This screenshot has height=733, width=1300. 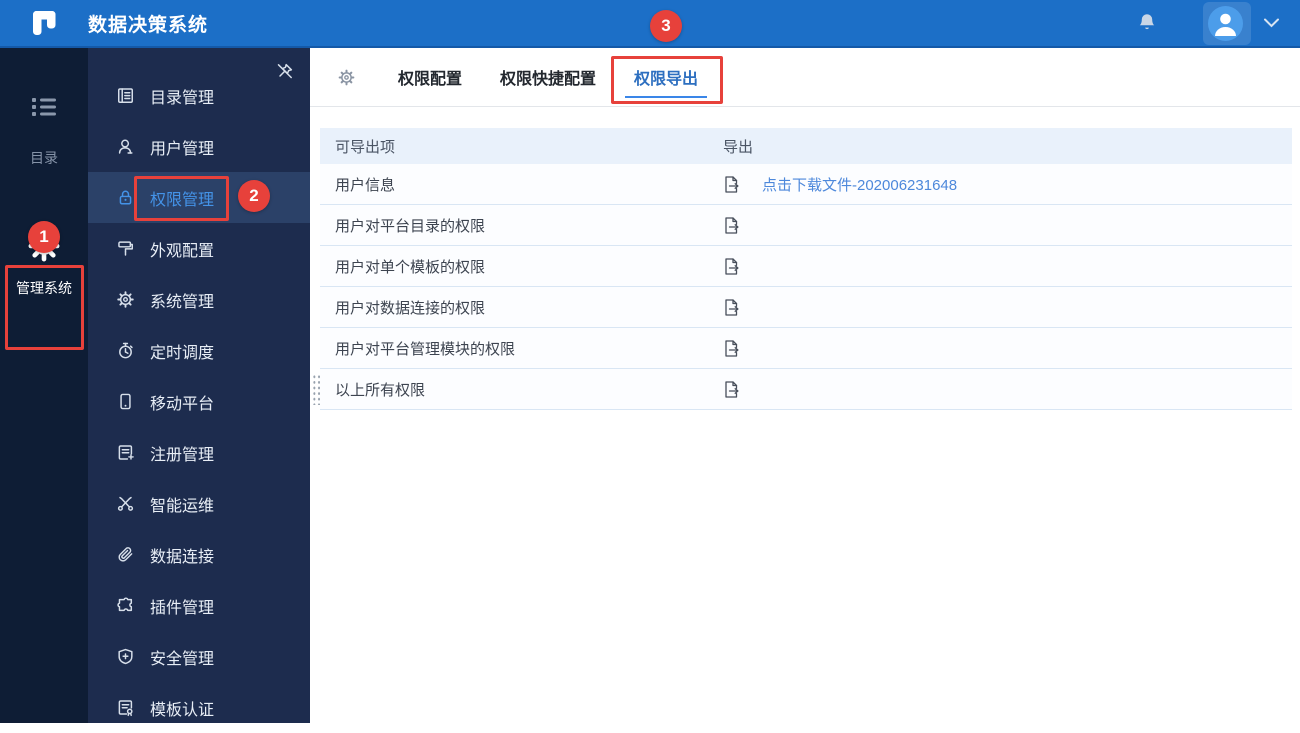 I want to click on gear-outline-icon, so click(x=125, y=300).